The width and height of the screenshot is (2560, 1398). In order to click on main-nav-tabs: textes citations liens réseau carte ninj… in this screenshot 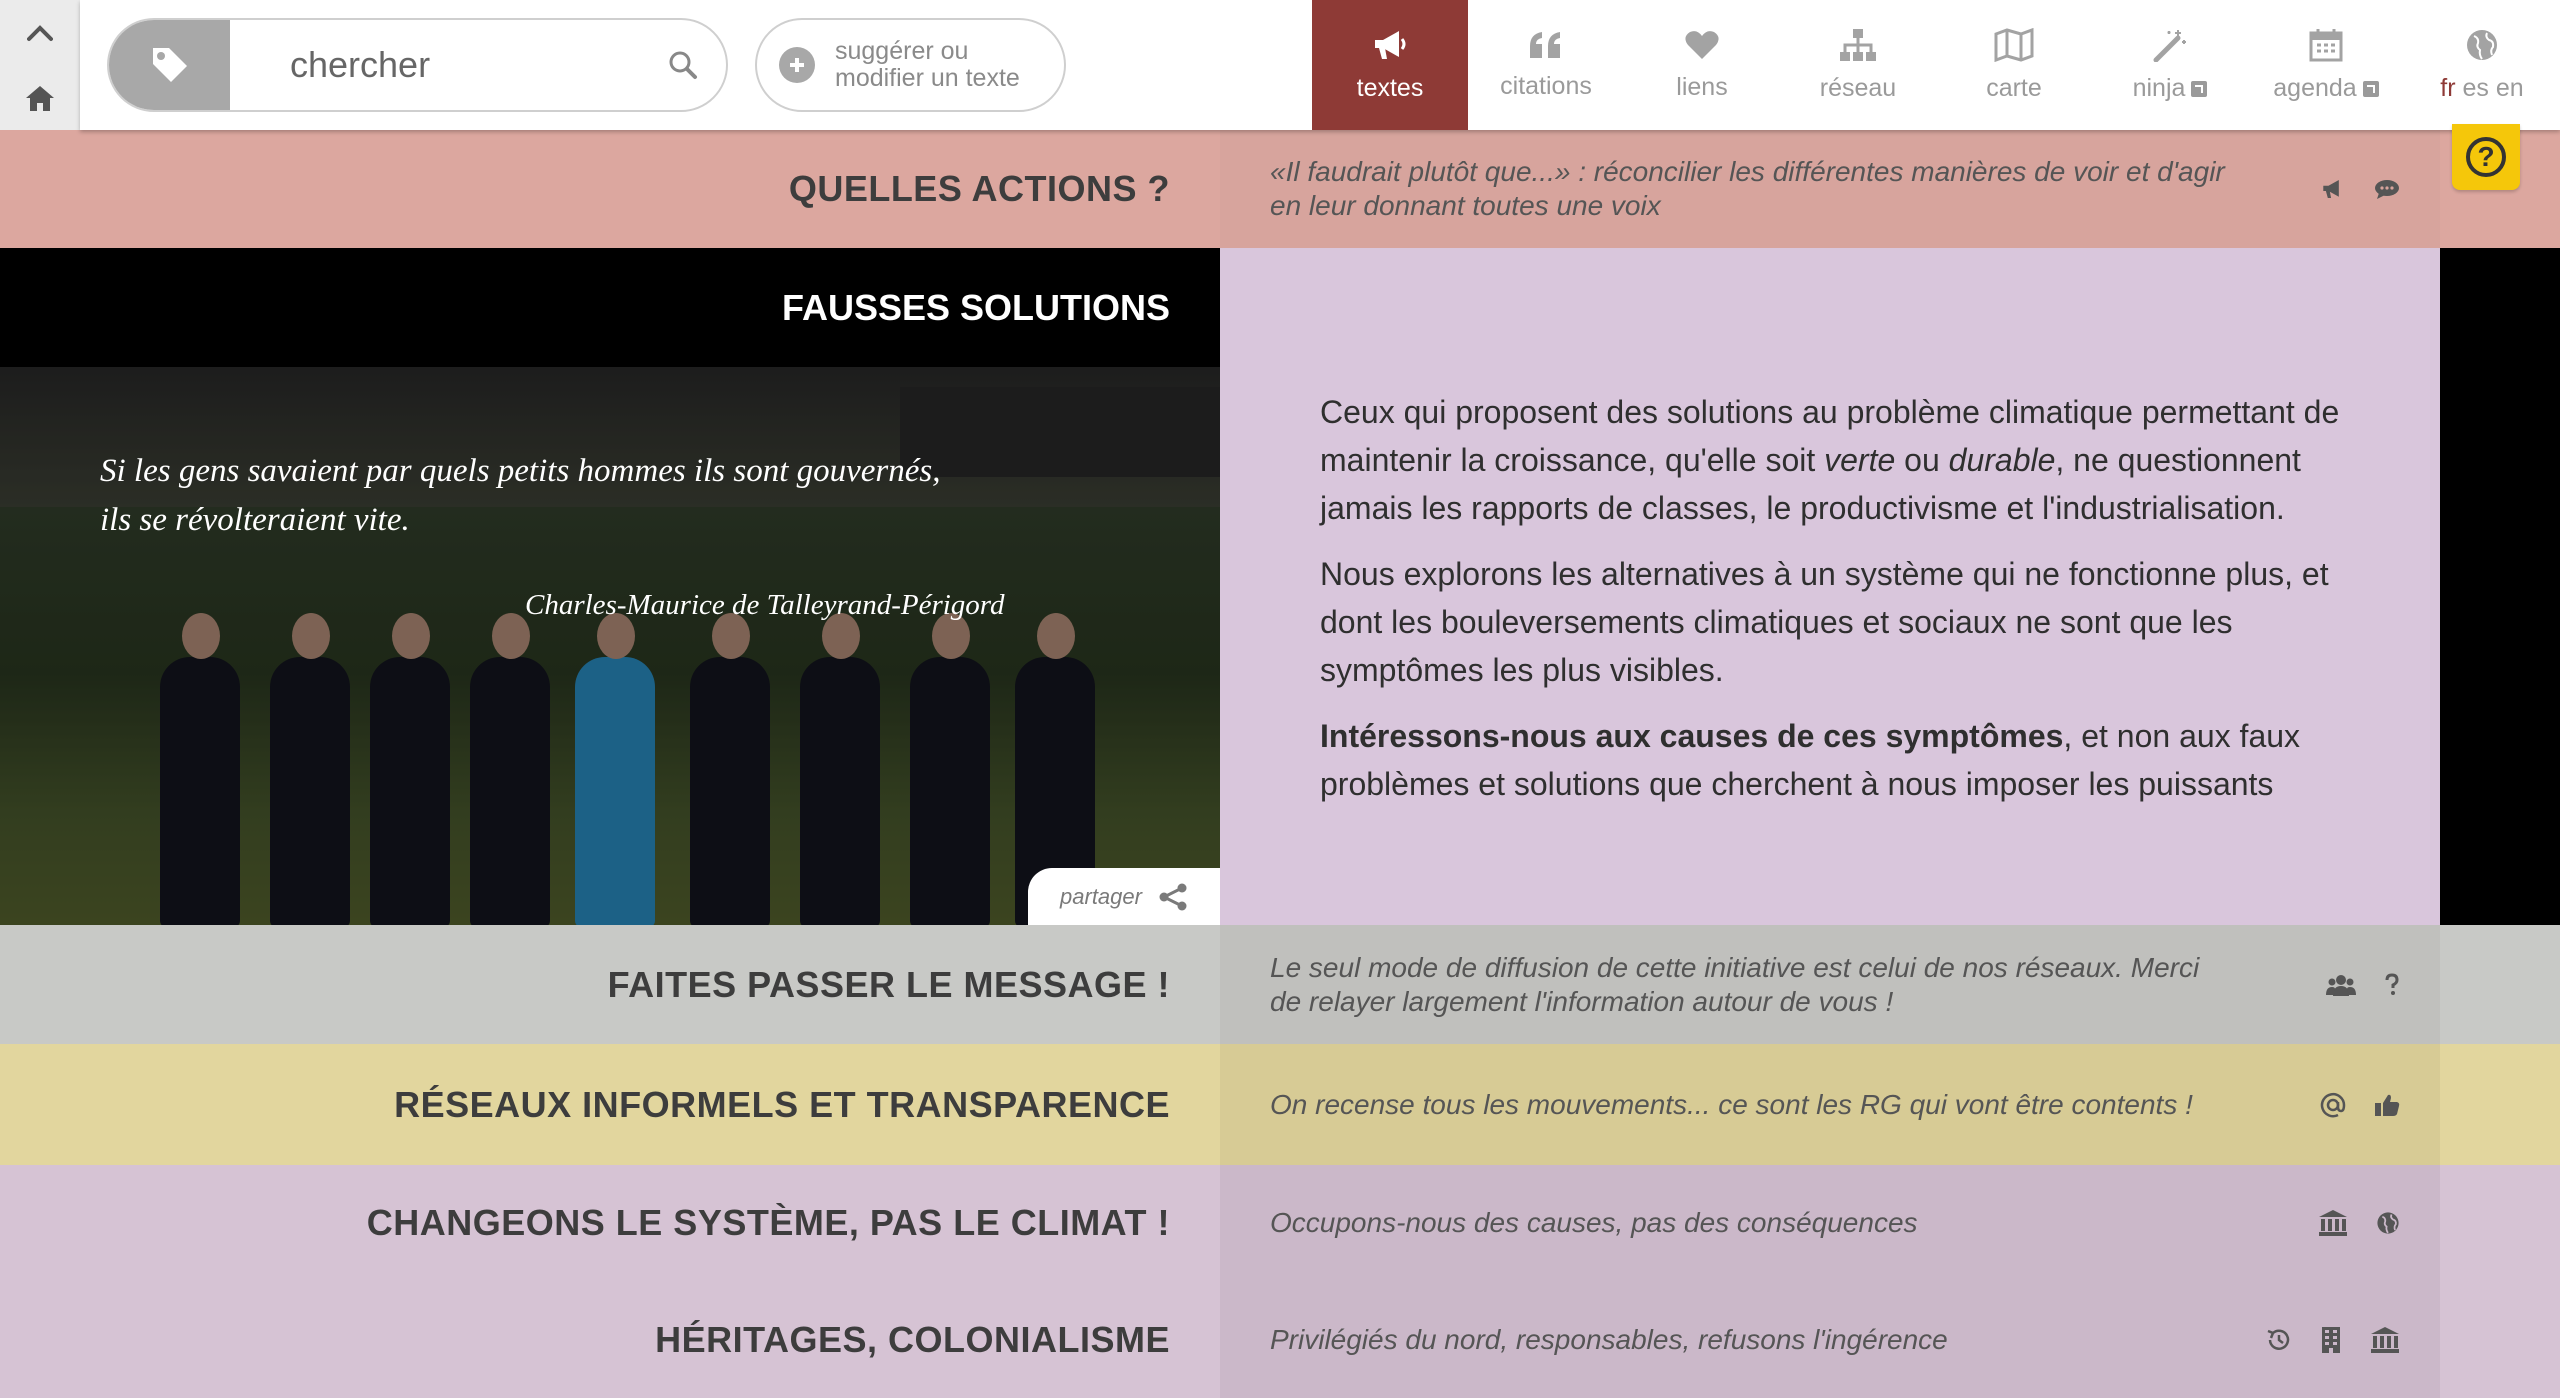, I will do `click(1936, 65)`.